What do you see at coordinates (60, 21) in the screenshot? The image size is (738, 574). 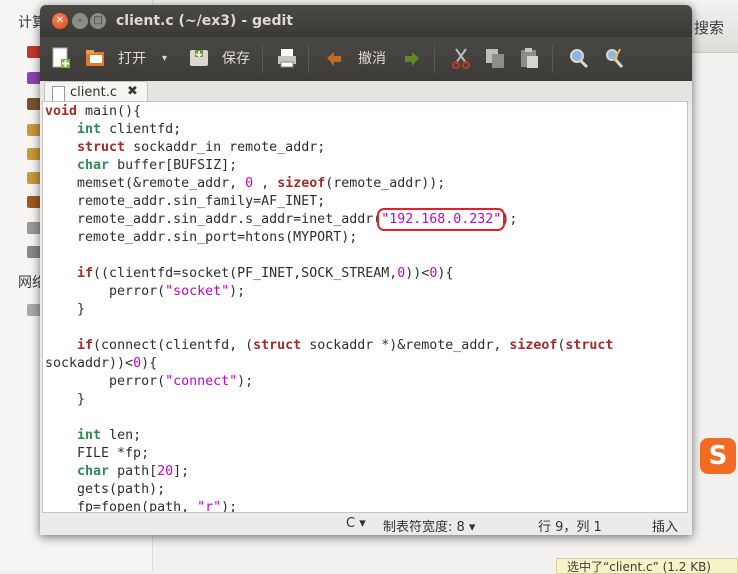 I see `close-window-button: ✕` at bounding box center [60, 21].